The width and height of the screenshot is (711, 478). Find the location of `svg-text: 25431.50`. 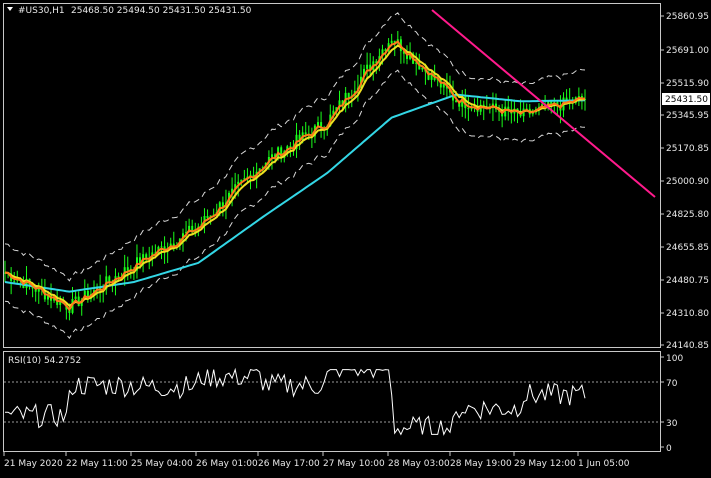

svg-text: 25431.50 is located at coordinates (686, 100).